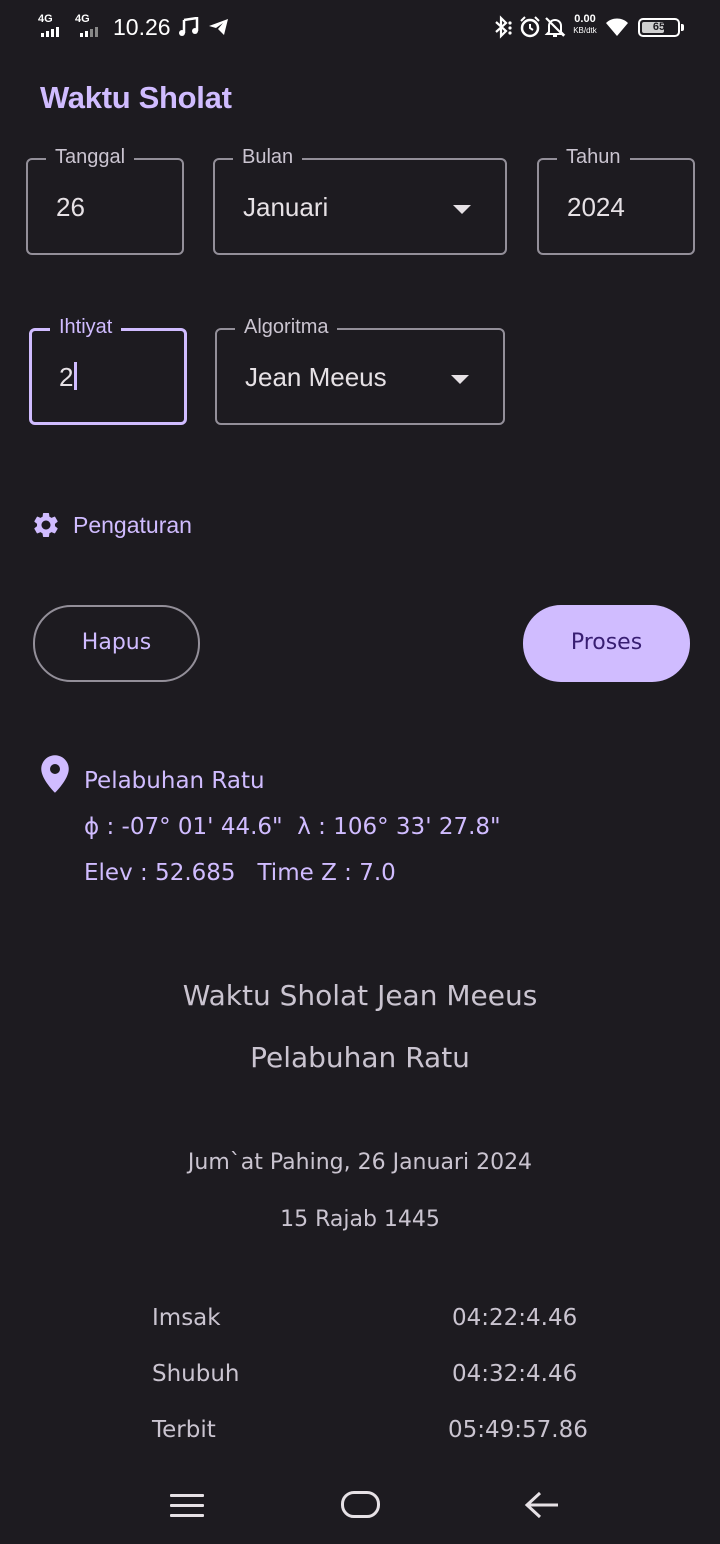  What do you see at coordinates (542, 1507) in the screenshot?
I see `back-icon` at bounding box center [542, 1507].